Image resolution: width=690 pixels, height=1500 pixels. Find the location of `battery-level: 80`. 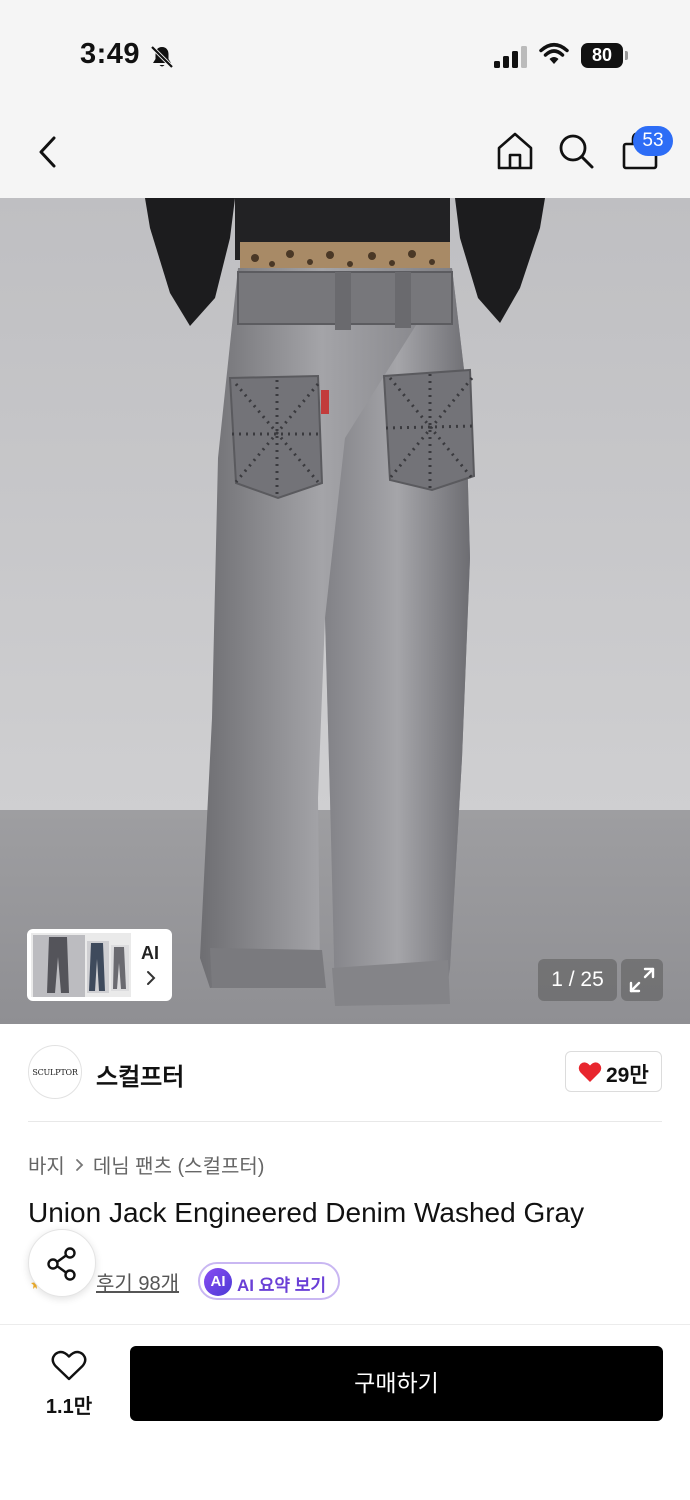

battery-level: 80 is located at coordinates (602, 55).